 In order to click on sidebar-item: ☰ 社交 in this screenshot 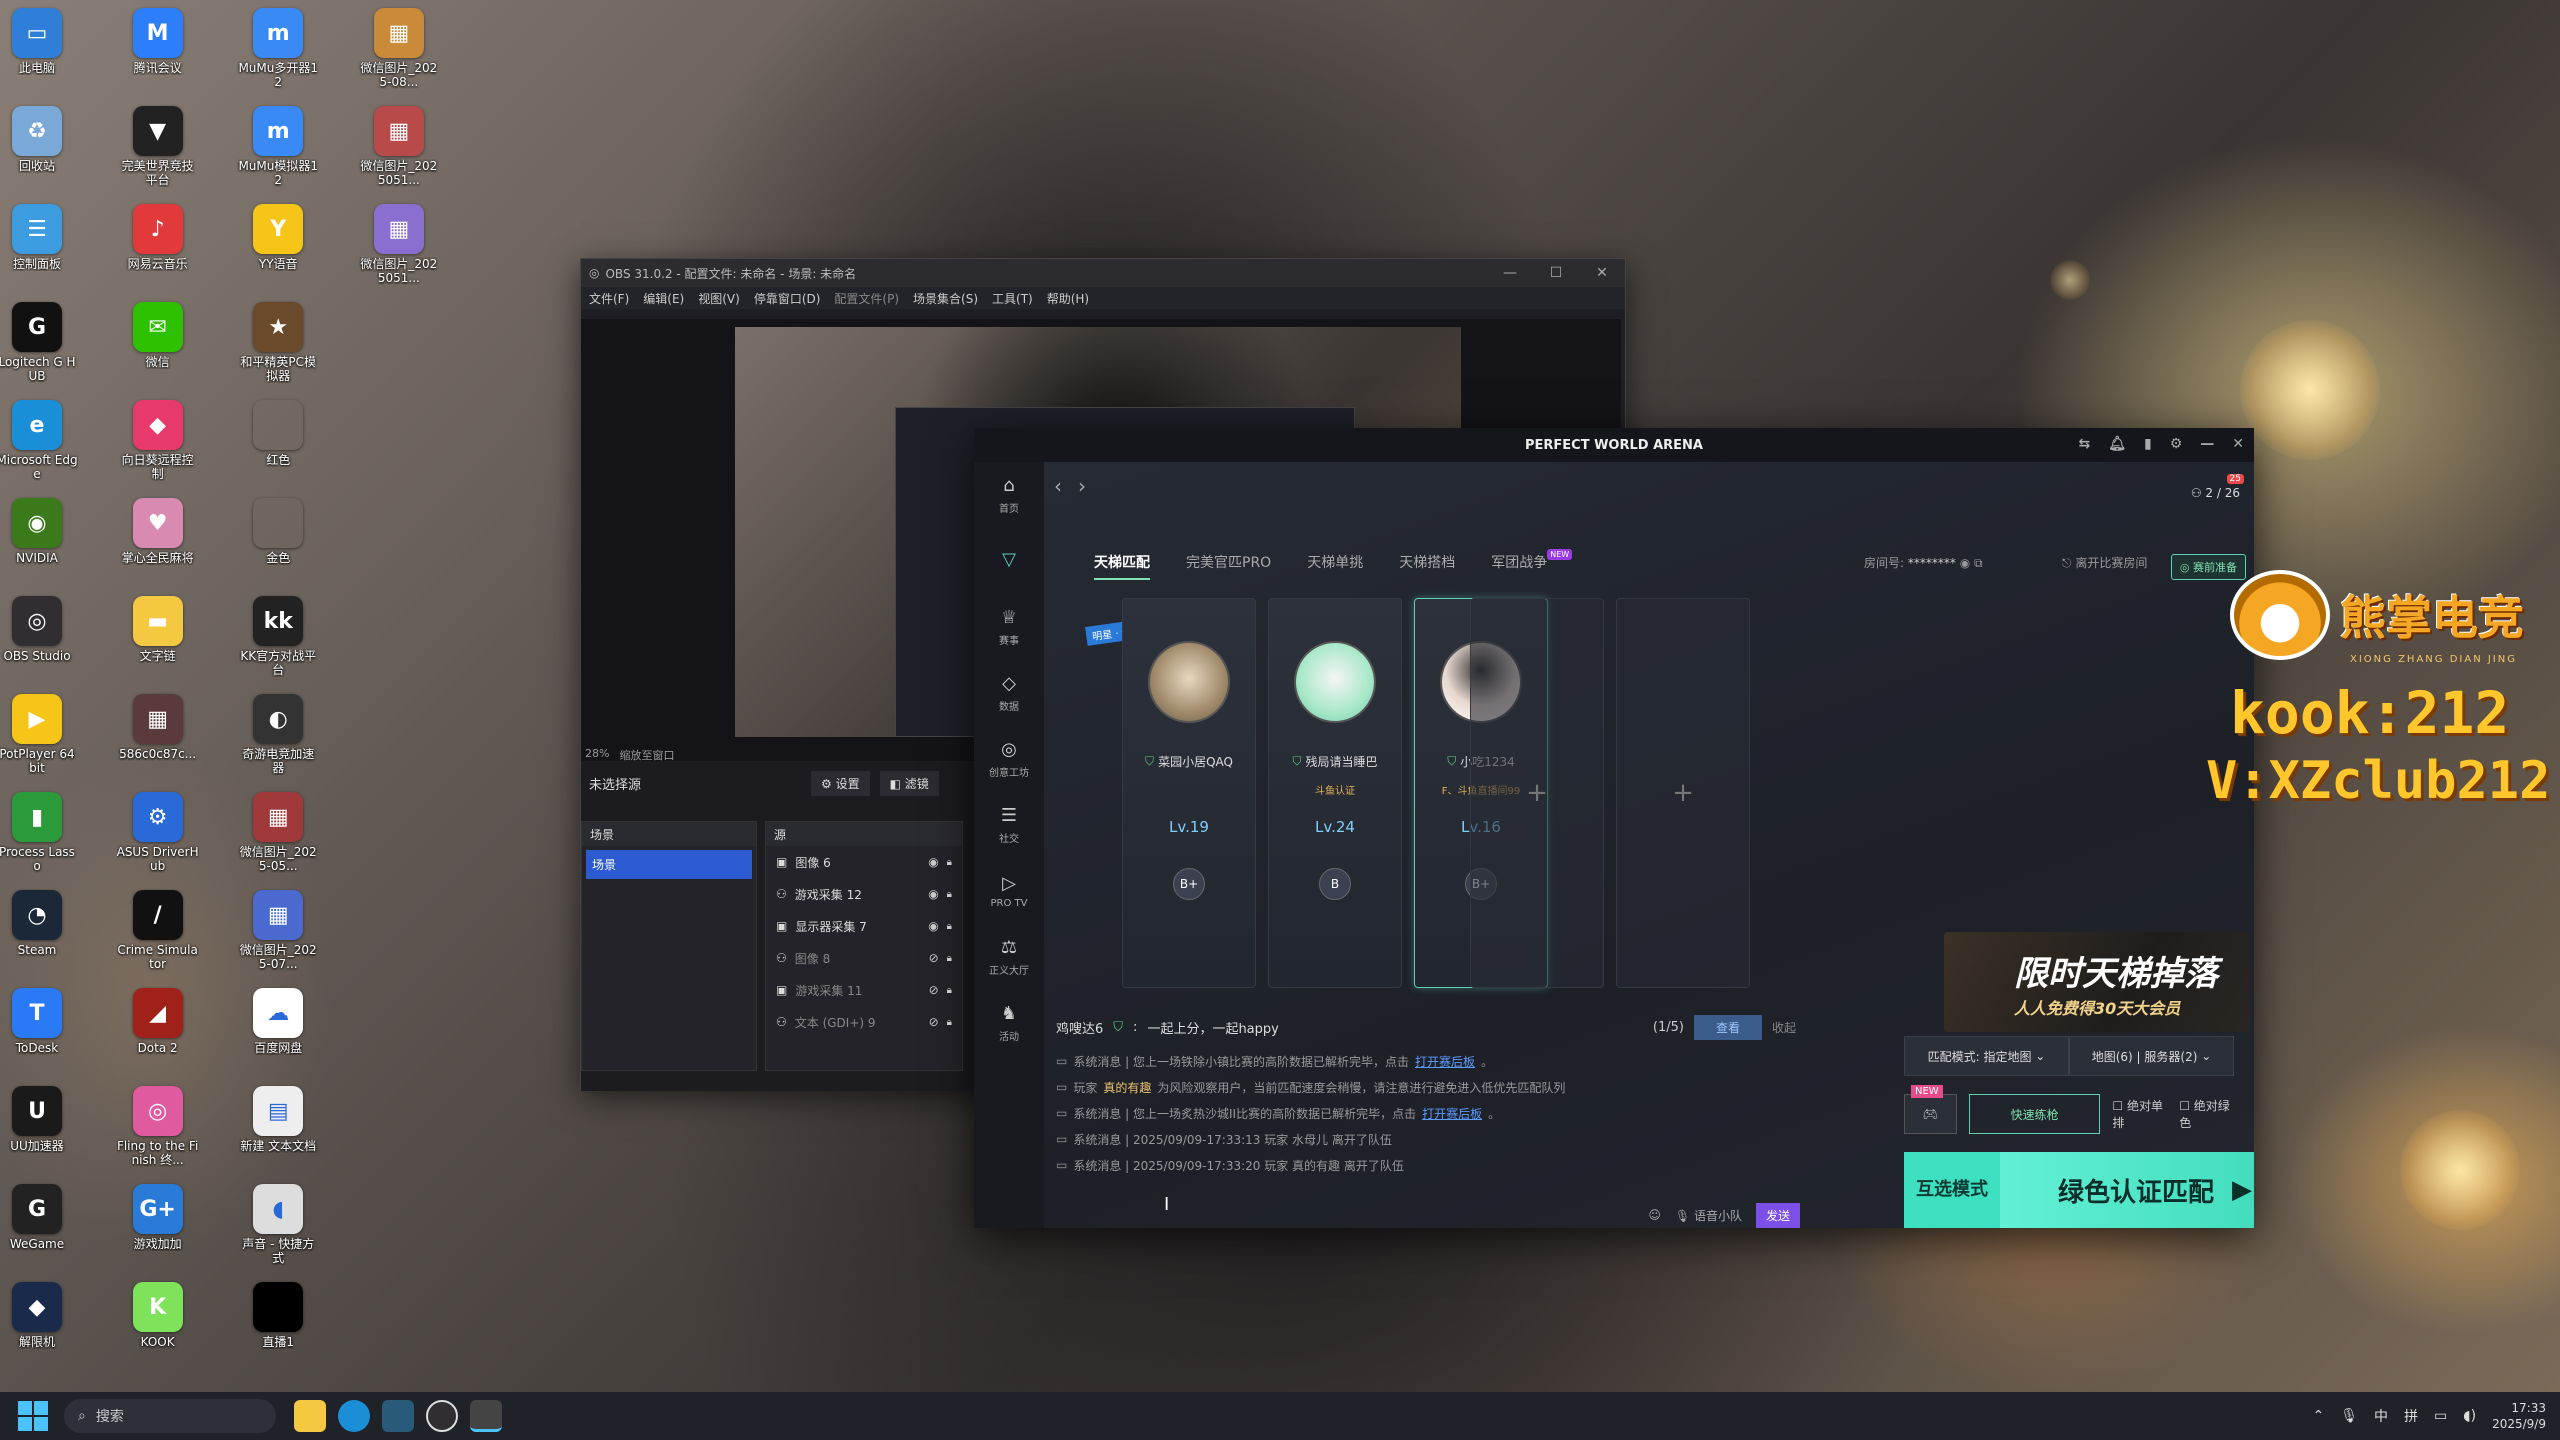, I will do `click(1009, 825)`.